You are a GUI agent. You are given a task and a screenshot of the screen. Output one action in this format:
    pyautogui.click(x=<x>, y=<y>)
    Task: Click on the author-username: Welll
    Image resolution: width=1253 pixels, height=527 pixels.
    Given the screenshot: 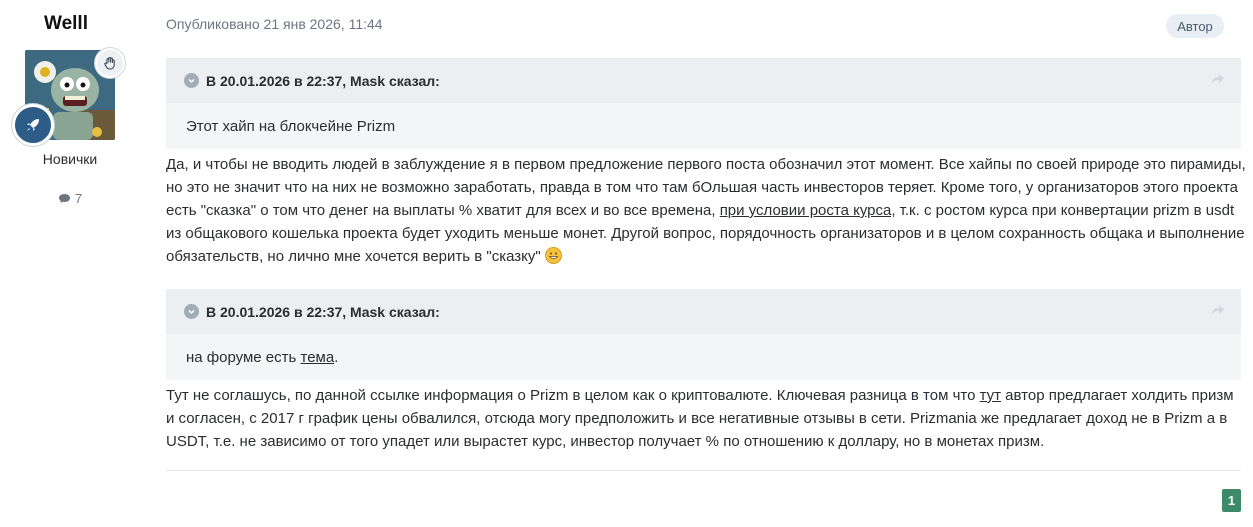 What is the action you would take?
    pyautogui.click(x=66, y=24)
    